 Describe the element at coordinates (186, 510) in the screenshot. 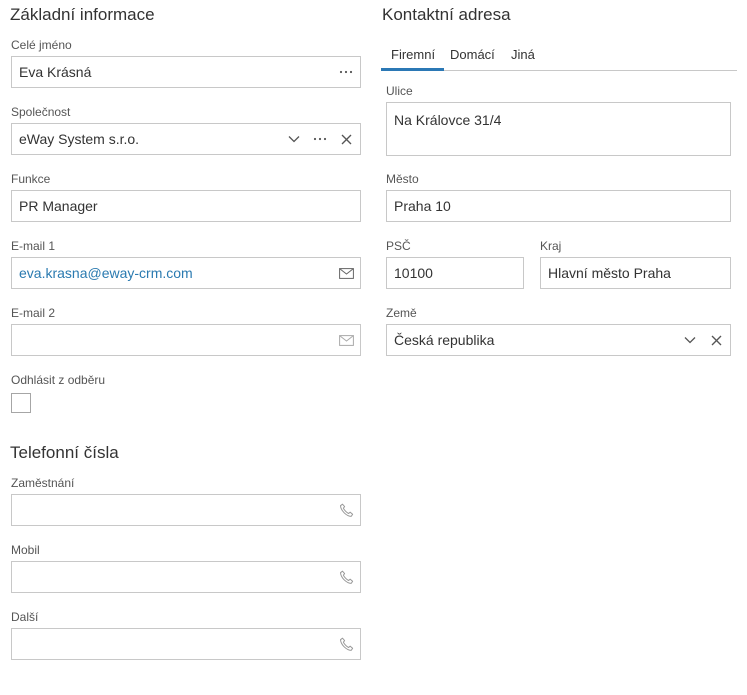

I see `work-phone-field` at that location.